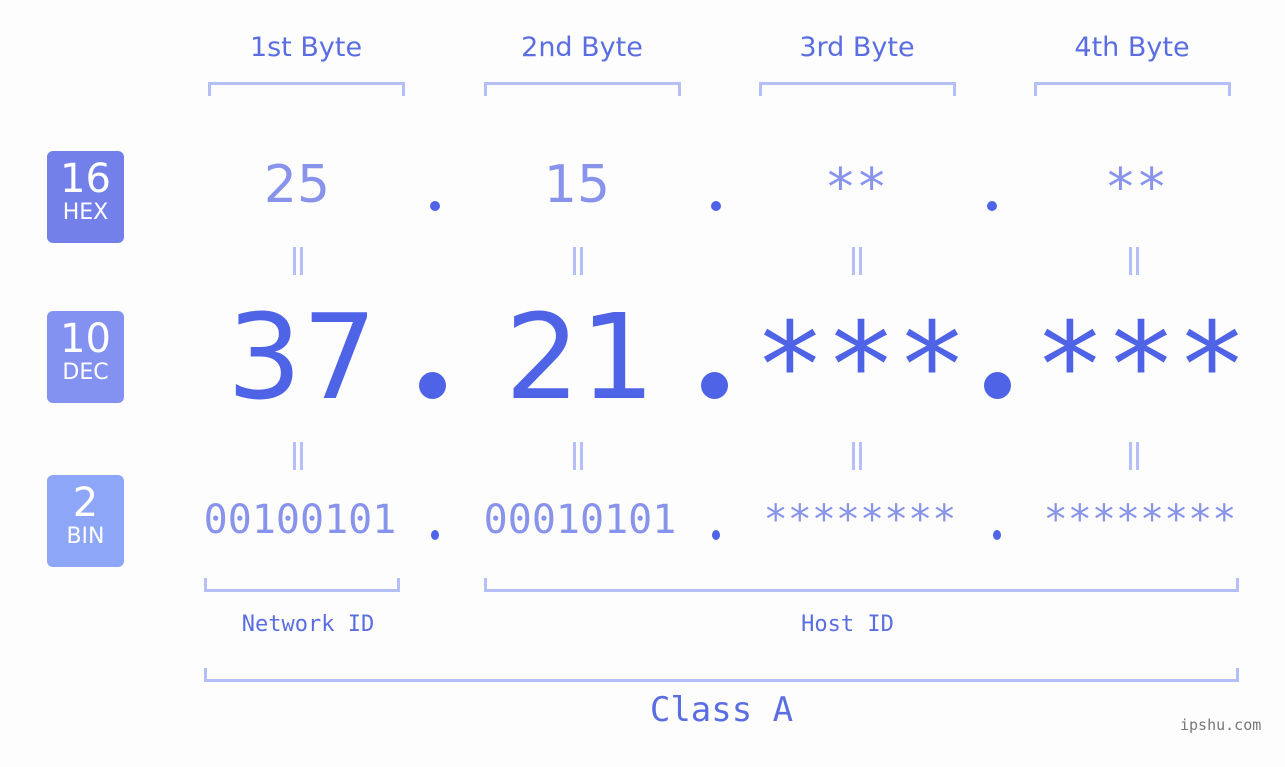 This screenshot has width=1285, height=767. I want to click on hex-badge-number: 16, so click(85, 179).